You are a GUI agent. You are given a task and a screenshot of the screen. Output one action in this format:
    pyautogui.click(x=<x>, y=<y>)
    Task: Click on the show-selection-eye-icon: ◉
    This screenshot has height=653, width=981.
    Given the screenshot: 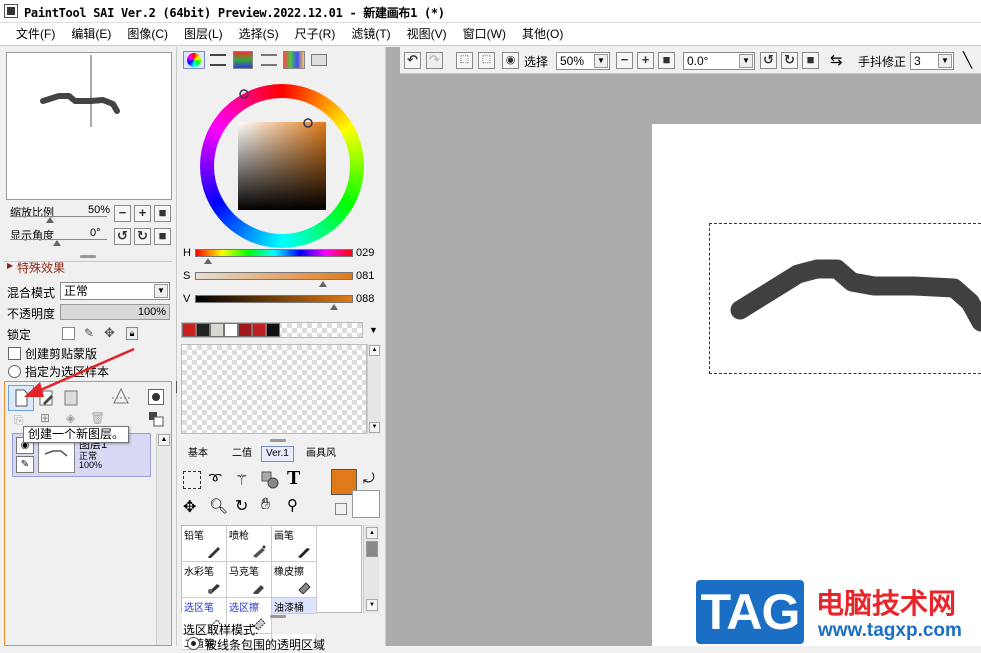 What is the action you would take?
    pyautogui.click(x=510, y=60)
    